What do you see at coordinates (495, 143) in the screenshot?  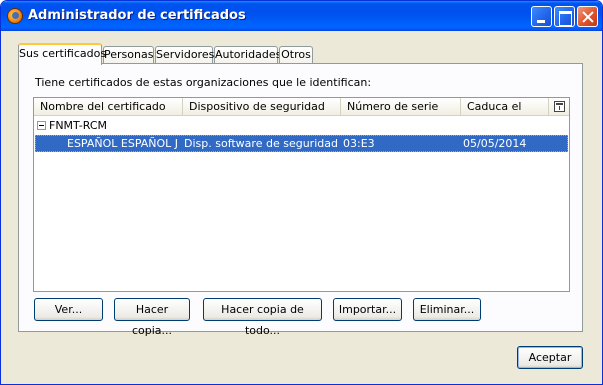 I see `cell-expiry-date: 05/05/2014` at bounding box center [495, 143].